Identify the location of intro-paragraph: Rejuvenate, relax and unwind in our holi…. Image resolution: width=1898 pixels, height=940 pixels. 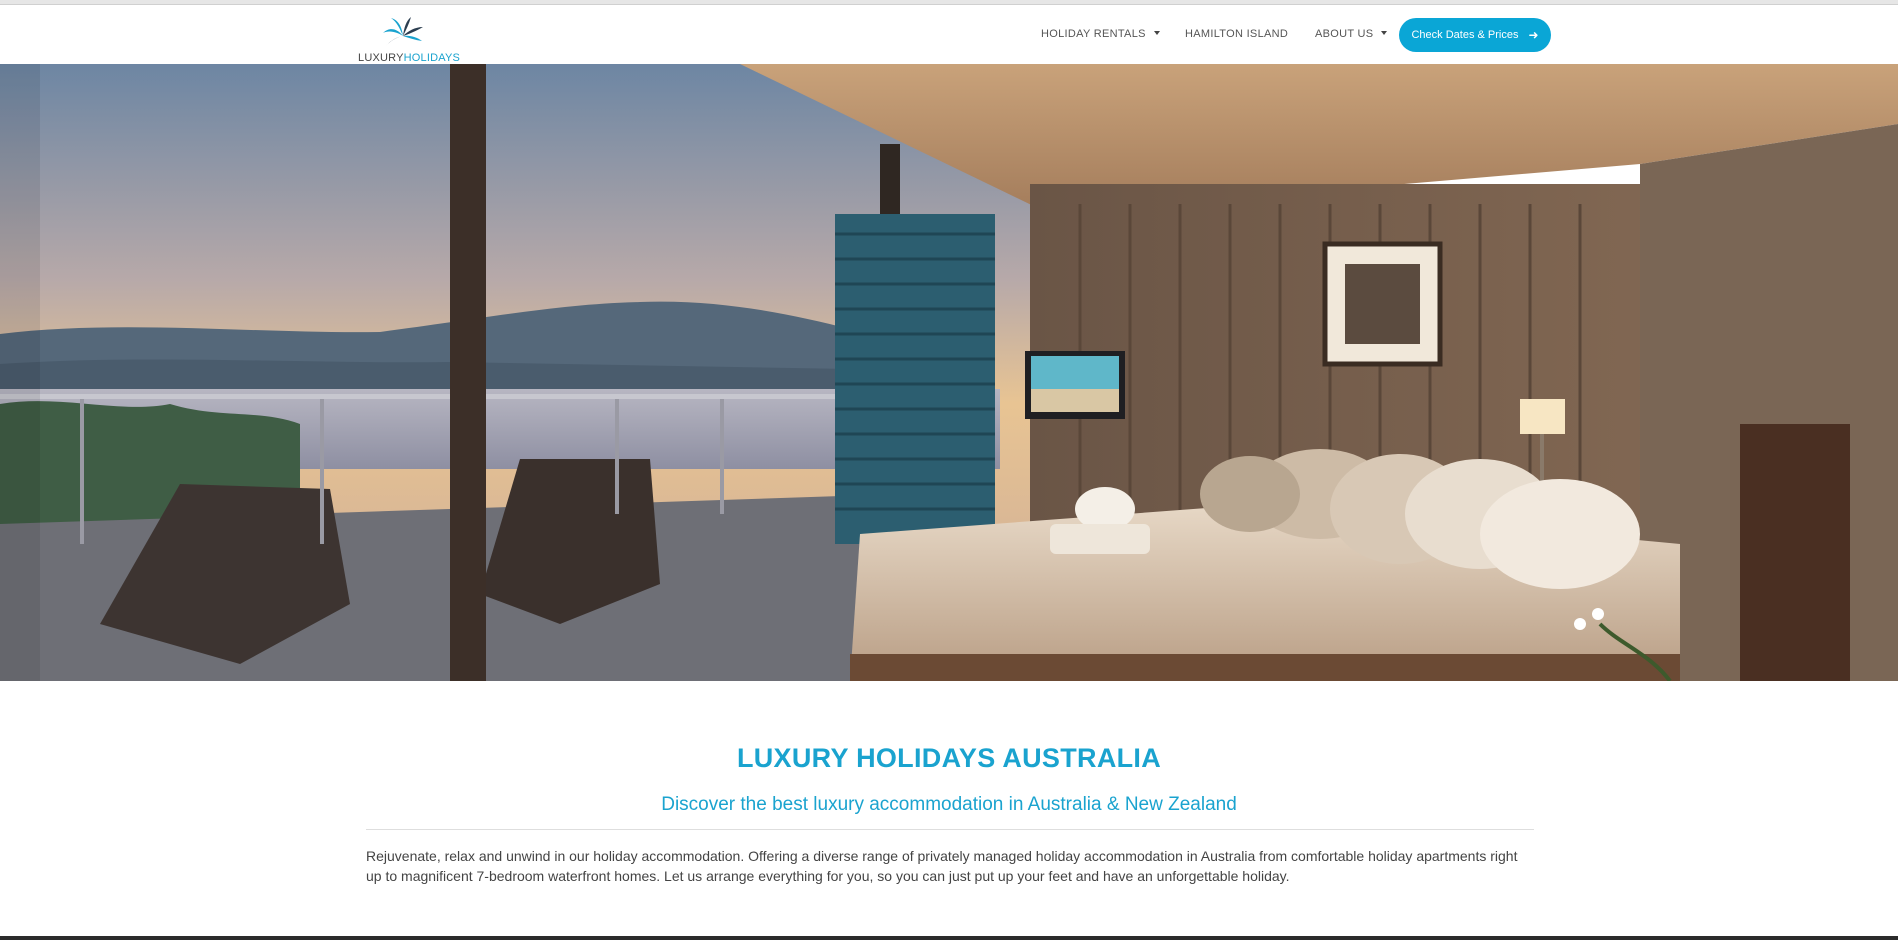
(942, 866).